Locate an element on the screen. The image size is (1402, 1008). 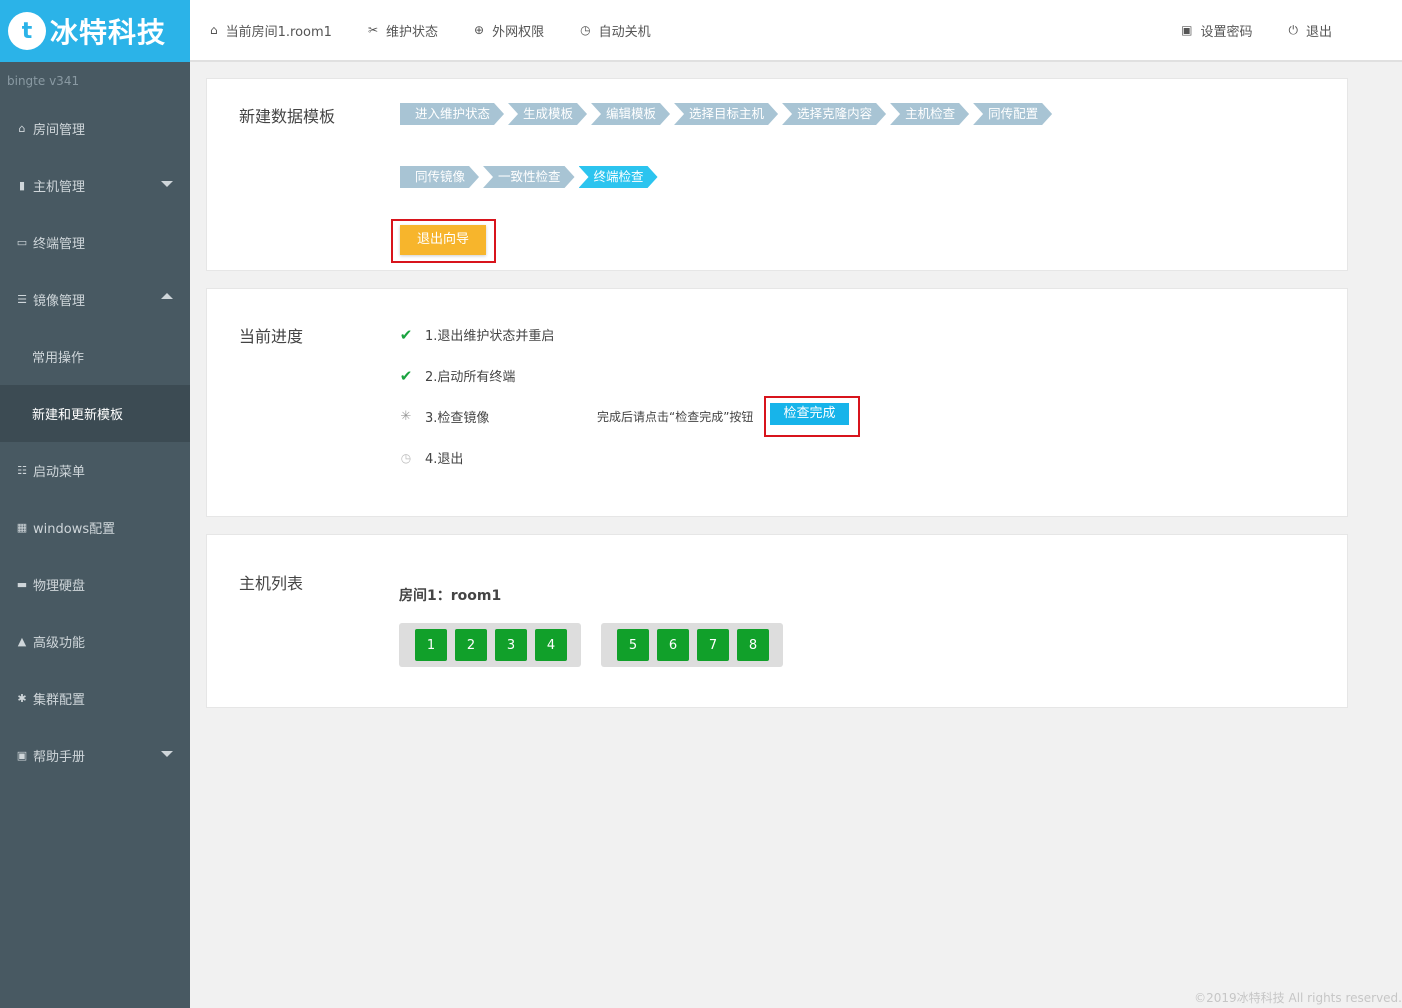
host-button: 3 is located at coordinates (511, 645).